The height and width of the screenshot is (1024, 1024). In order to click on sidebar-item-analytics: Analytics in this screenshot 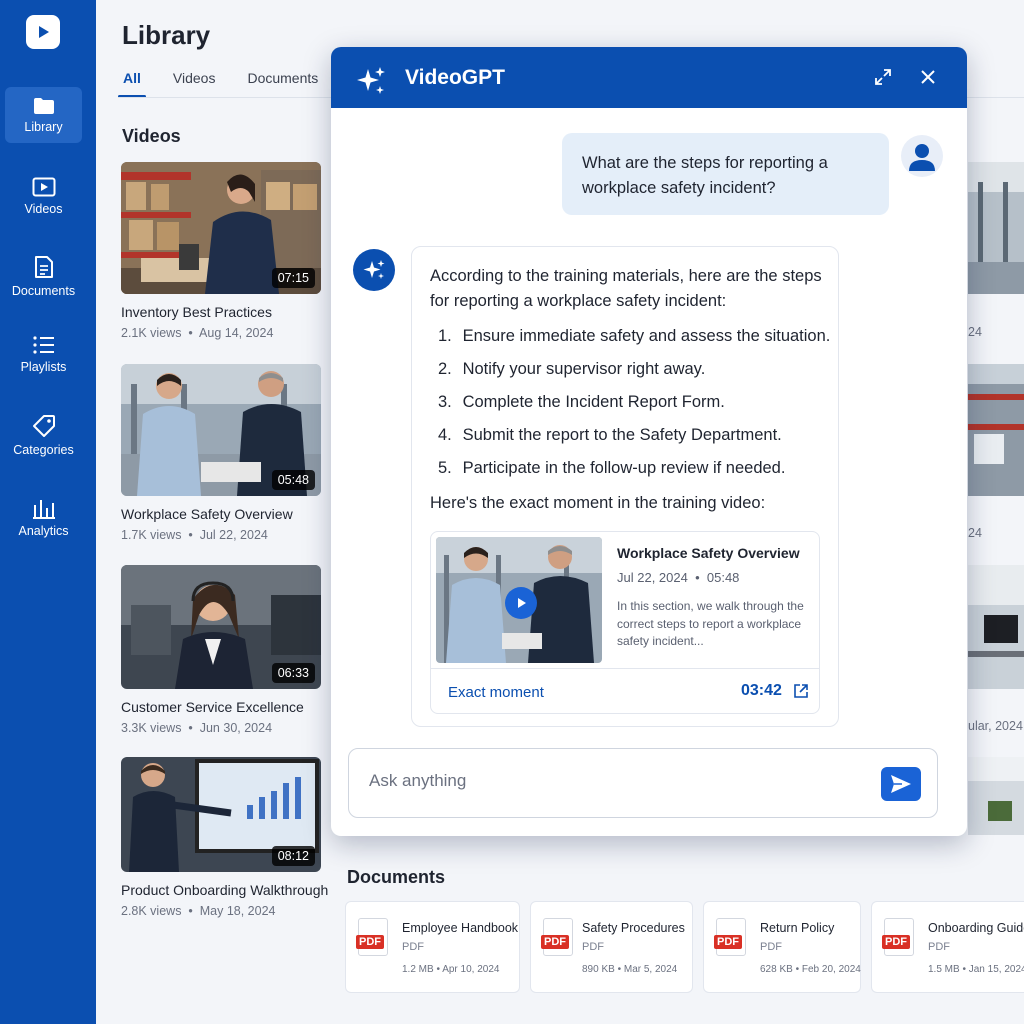, I will do `click(43, 517)`.